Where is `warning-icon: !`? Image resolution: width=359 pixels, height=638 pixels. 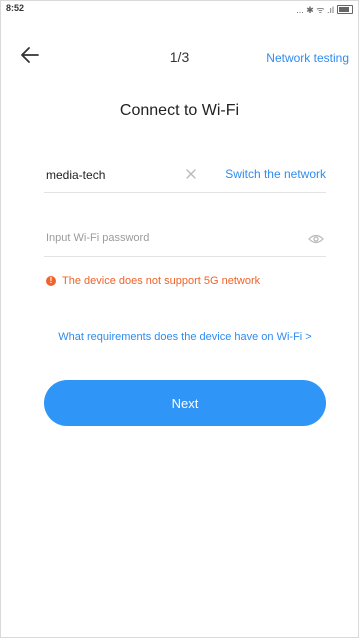 warning-icon: ! is located at coordinates (51, 281).